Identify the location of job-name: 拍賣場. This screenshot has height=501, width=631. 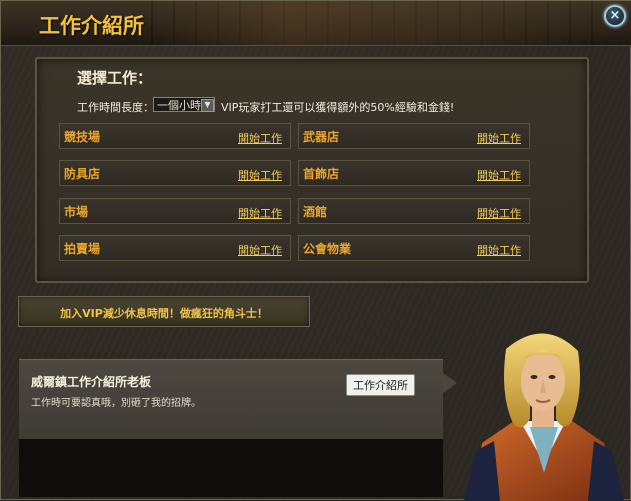
(82, 249).